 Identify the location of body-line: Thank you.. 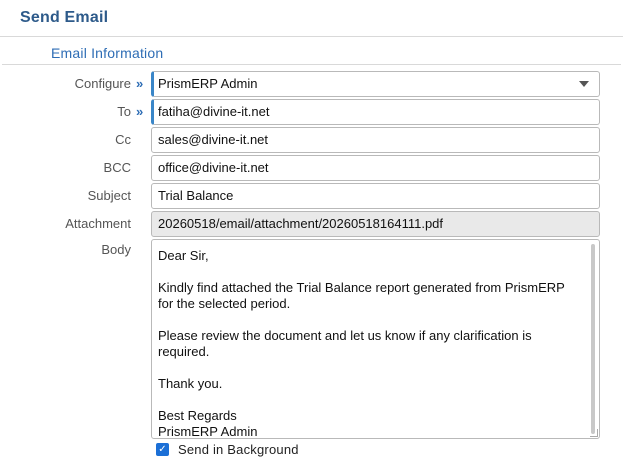
(190, 383).